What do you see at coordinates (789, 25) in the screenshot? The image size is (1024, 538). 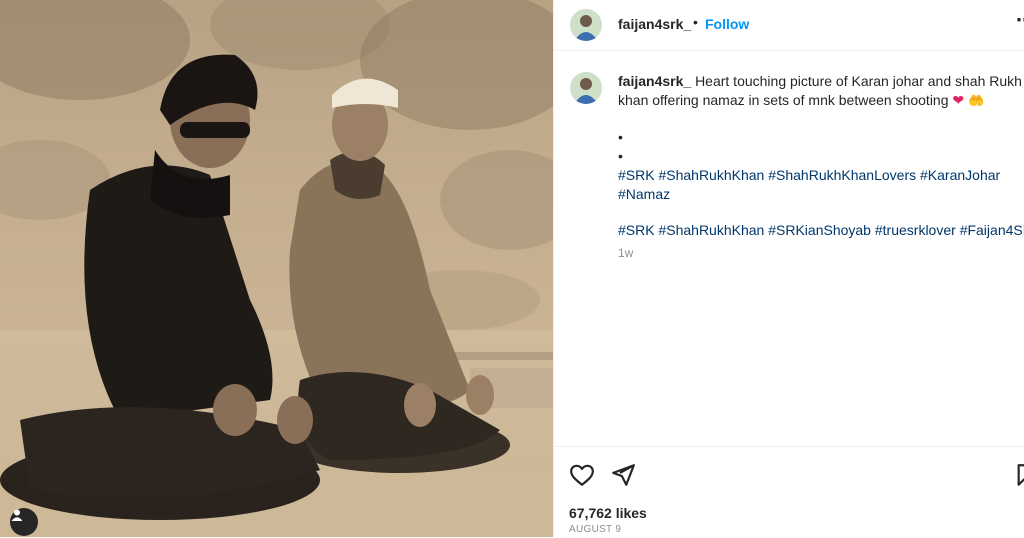 I see `post-header: faijan4srk_ • Follow ⋯` at bounding box center [789, 25].